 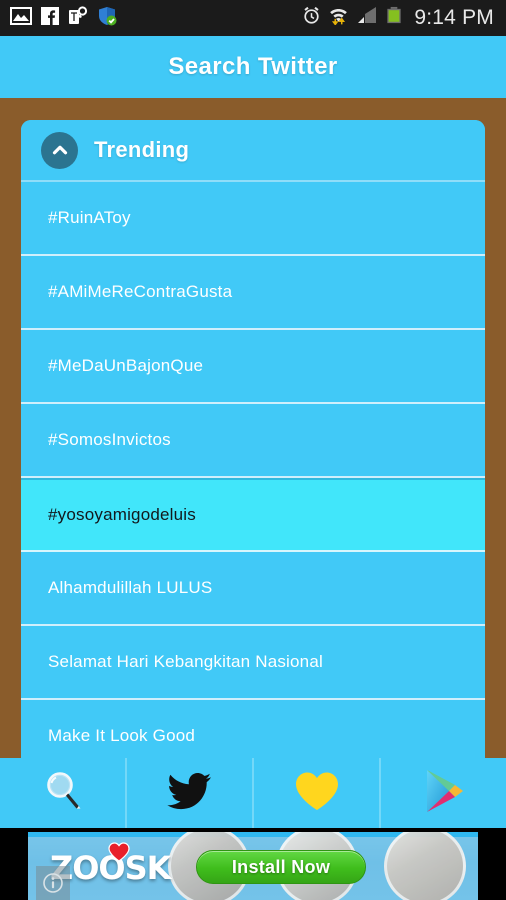 I want to click on trending-list-item-label: #yosoyamigodeluis, so click(x=122, y=514).